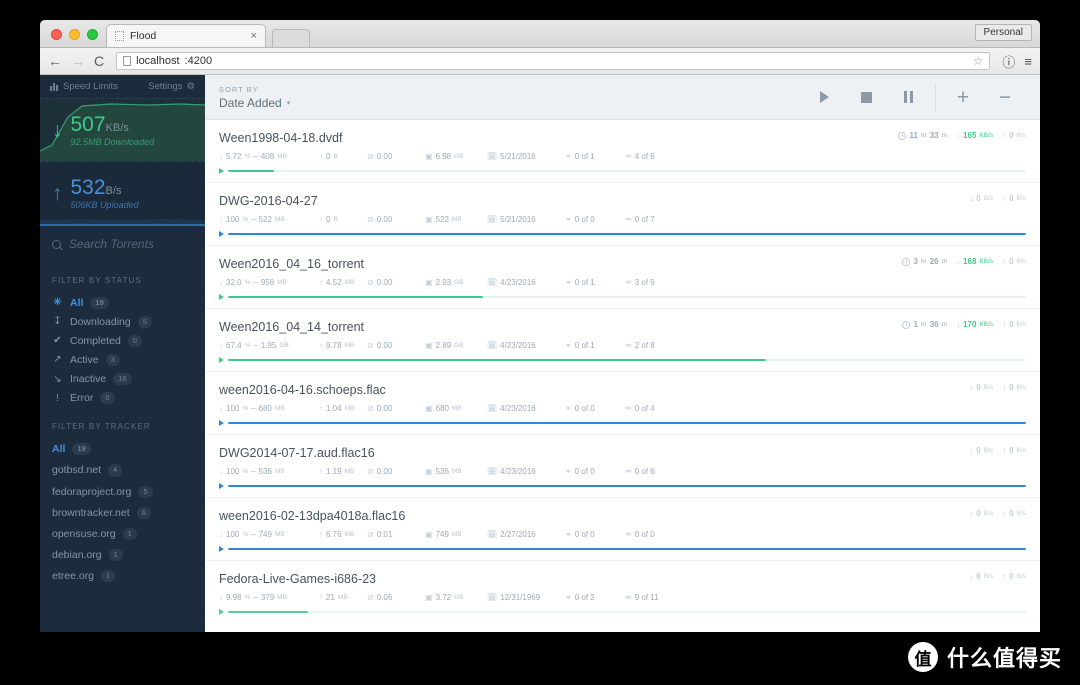 This screenshot has height=685, width=1080. What do you see at coordinates (122, 340) in the screenshot?
I see `status-filter-item-completed: ✔ Completed 0` at bounding box center [122, 340].